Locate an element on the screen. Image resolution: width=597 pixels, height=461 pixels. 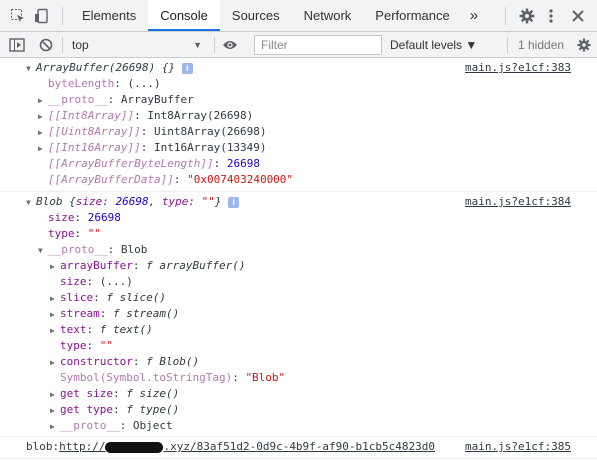
tab-console: Console is located at coordinates (184, 15).